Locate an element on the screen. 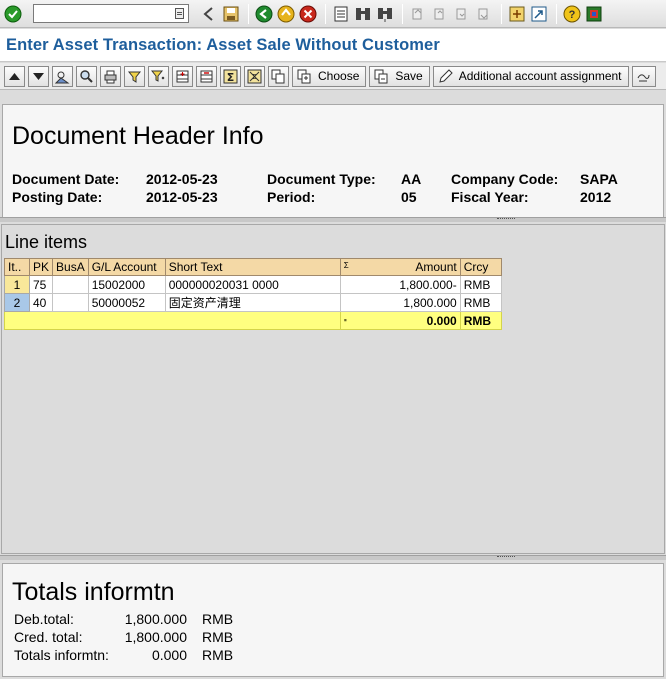  shortcut-icon is located at coordinates (539, 14).